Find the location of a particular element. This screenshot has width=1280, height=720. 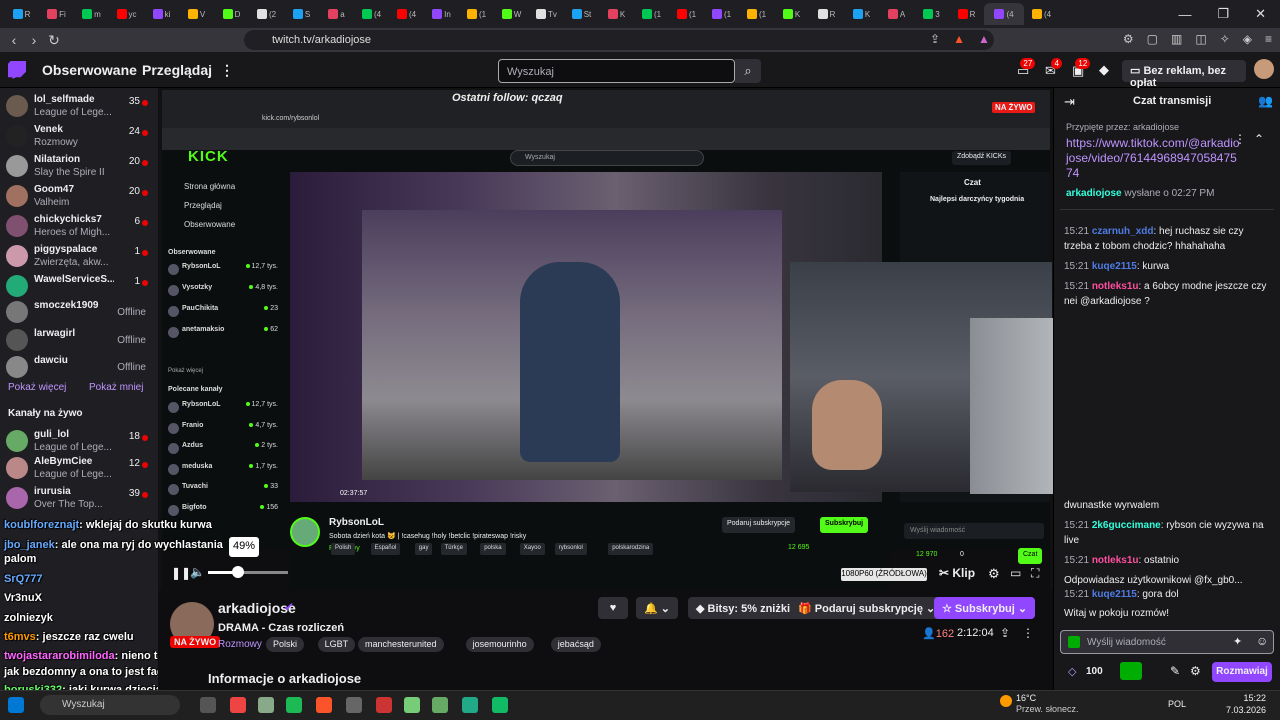

leo-icon: ✧ is located at coordinates (1225, 39).